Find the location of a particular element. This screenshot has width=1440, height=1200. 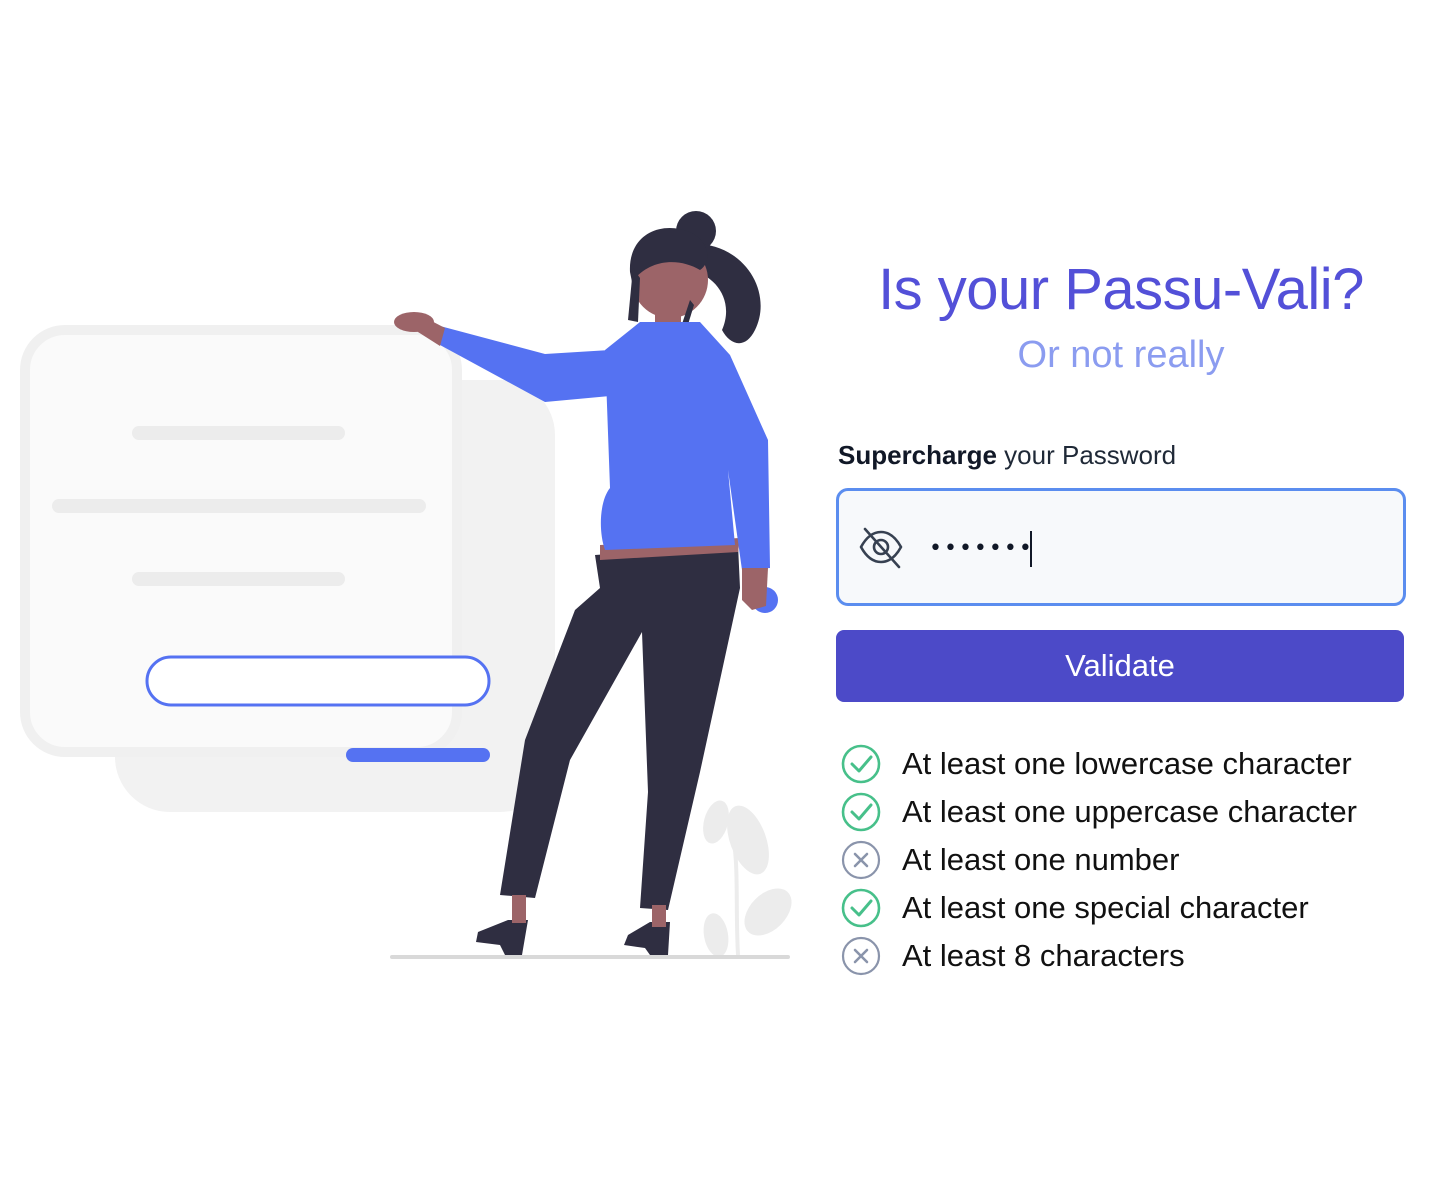

rule-text: At least one special character is located at coordinates (1105, 907).